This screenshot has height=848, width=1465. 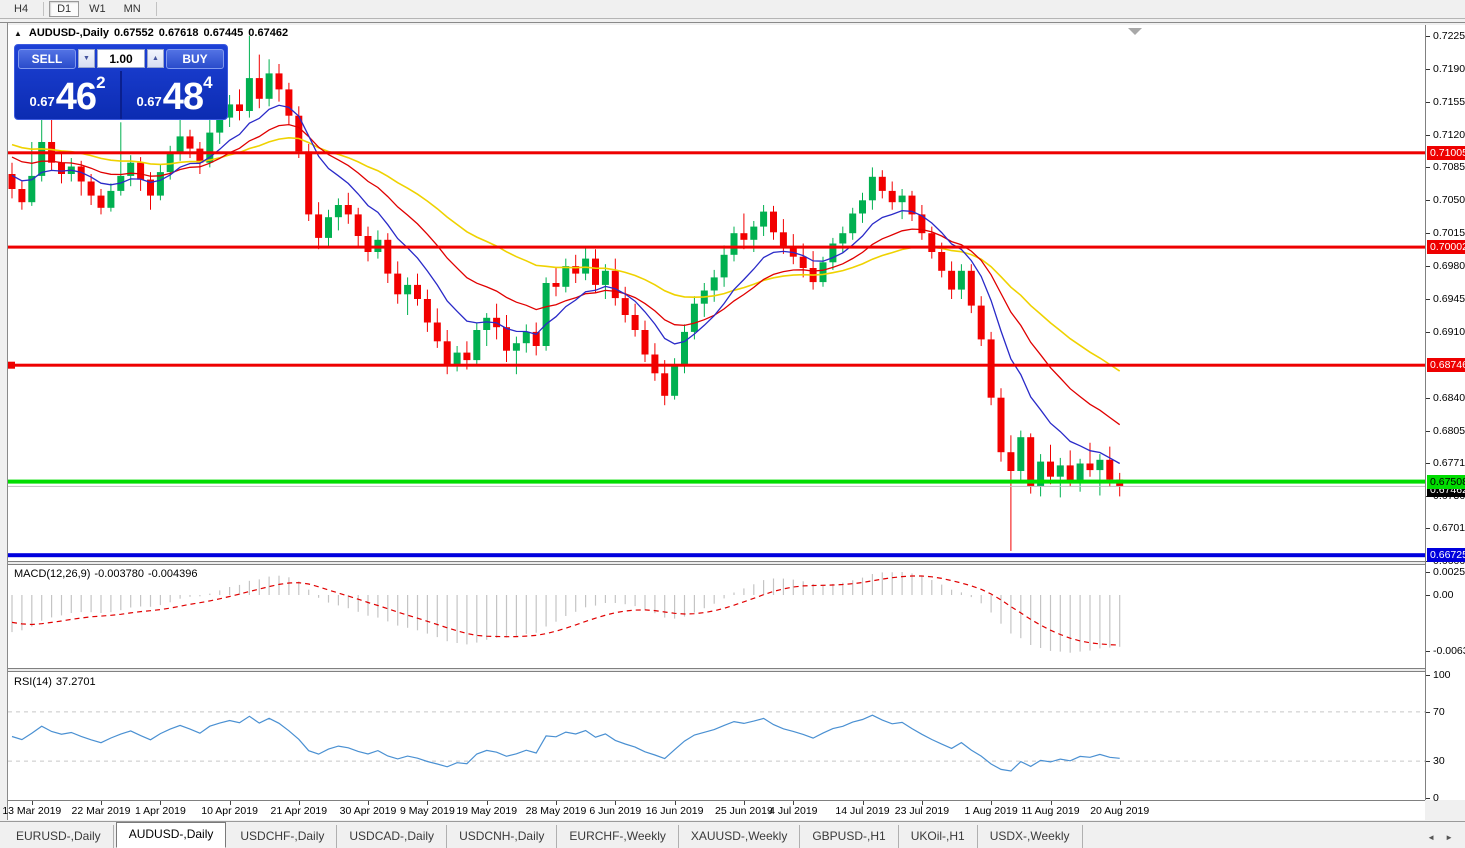 What do you see at coordinates (565, 743) in the screenshot?
I see `rsi-line` at bounding box center [565, 743].